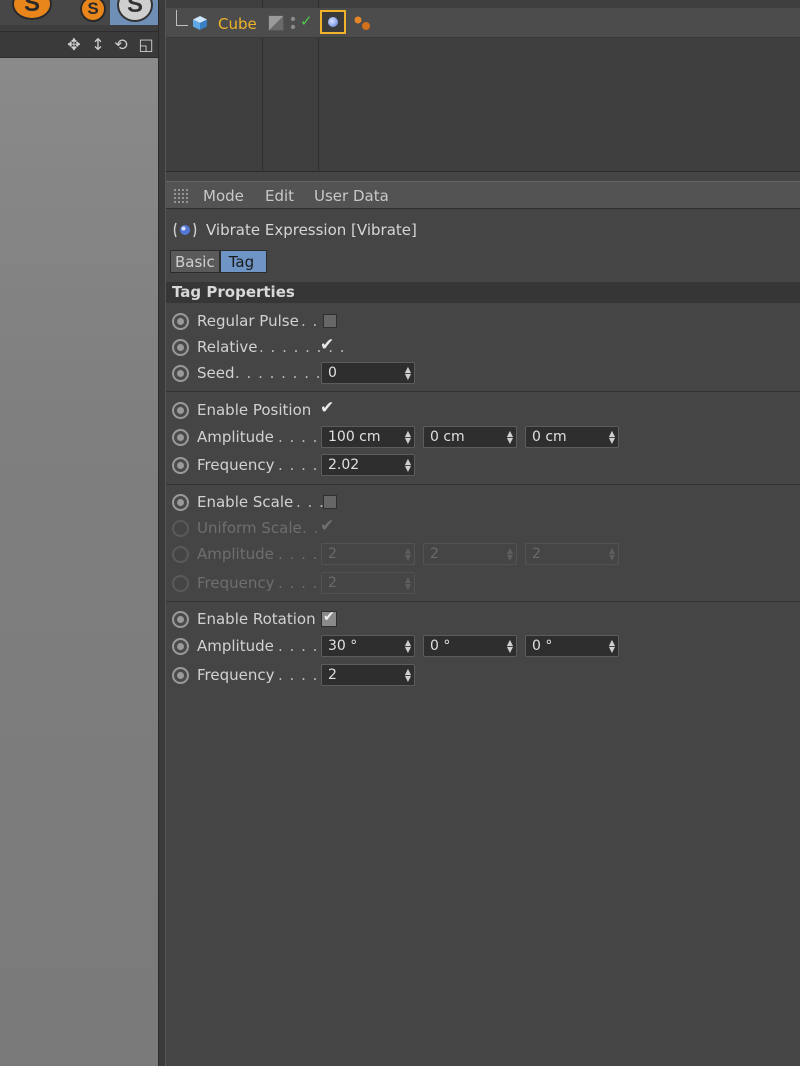 Image resolution: width=800 pixels, height=1066 pixels. Describe the element at coordinates (483, 619) in the screenshot. I see `row-enable-rotation: Enable Rotation ✔` at that location.